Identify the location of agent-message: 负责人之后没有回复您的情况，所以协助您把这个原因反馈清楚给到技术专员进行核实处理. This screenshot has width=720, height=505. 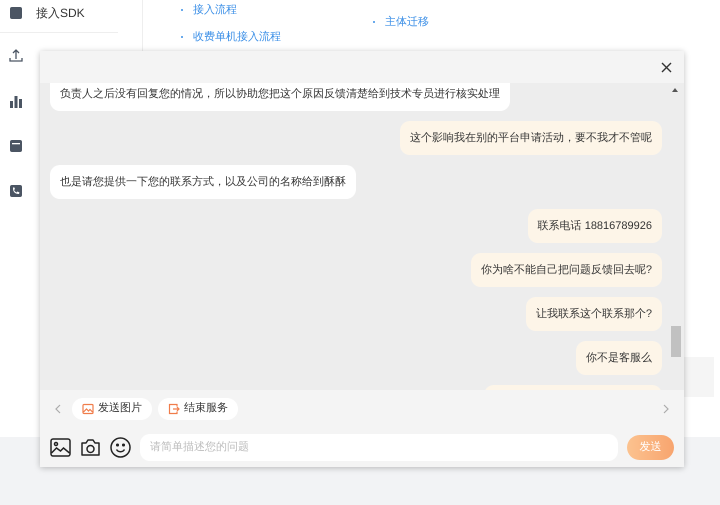
(280, 97).